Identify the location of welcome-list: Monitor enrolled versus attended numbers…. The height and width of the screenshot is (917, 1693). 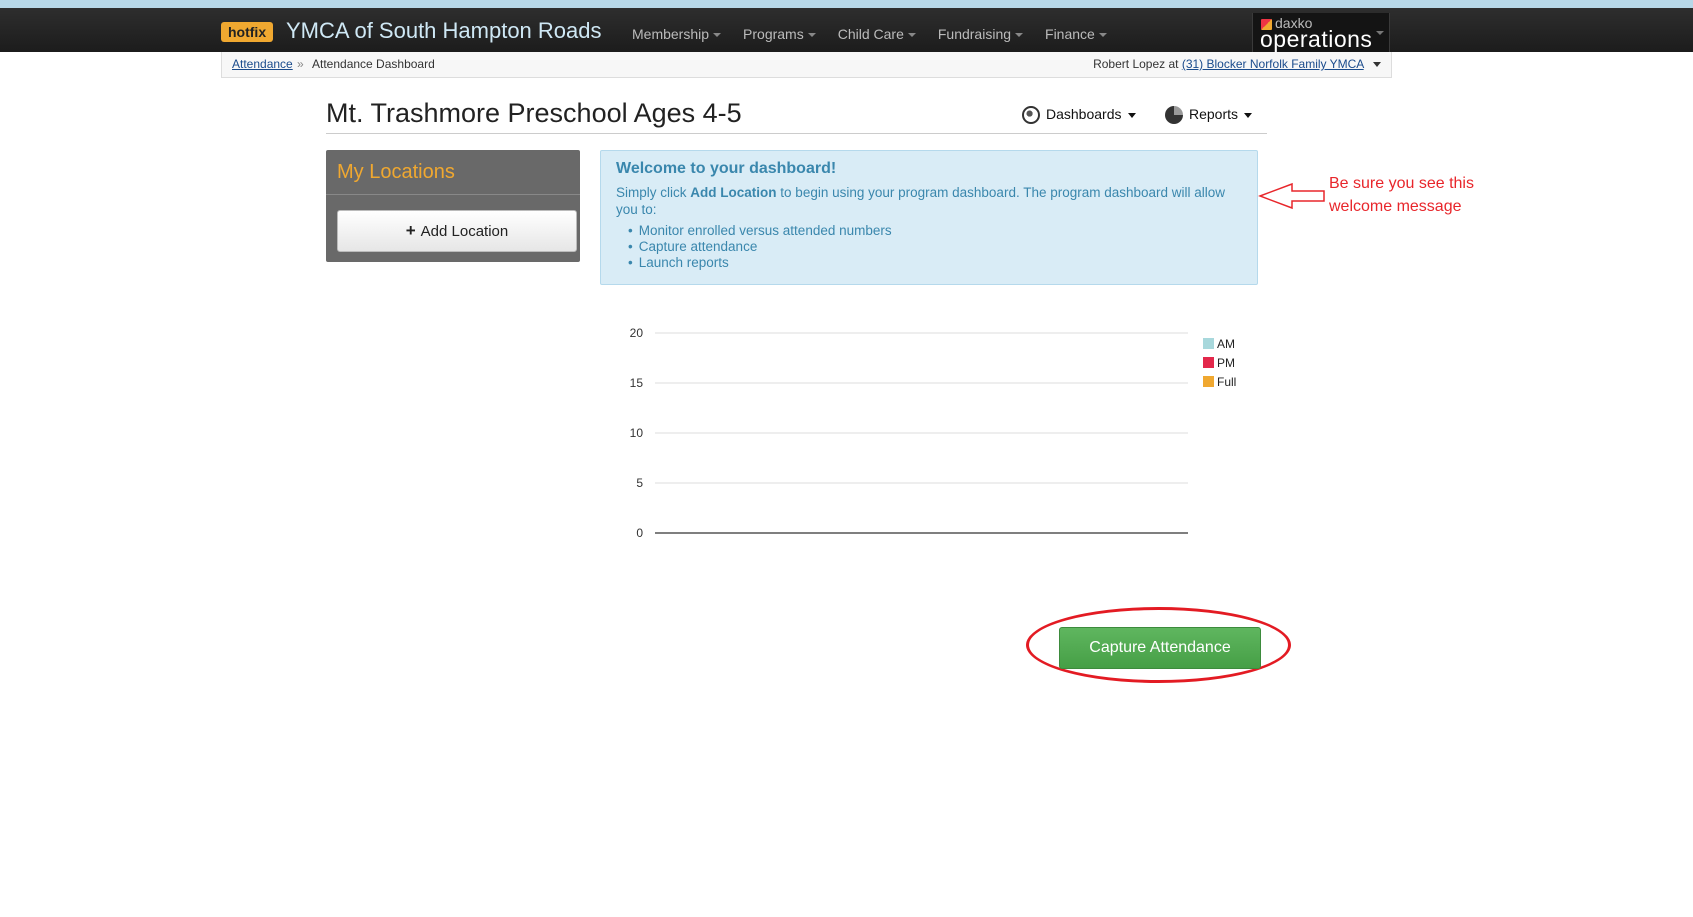
(760, 247).